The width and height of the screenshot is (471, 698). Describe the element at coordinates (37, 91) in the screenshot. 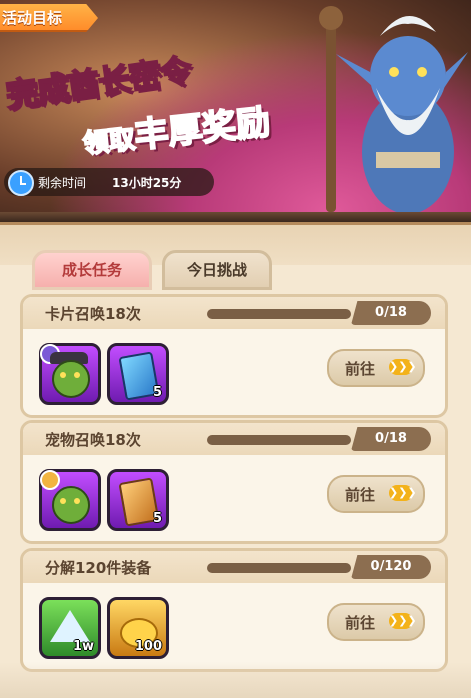

I see `title-line1-a: 完成` at that location.